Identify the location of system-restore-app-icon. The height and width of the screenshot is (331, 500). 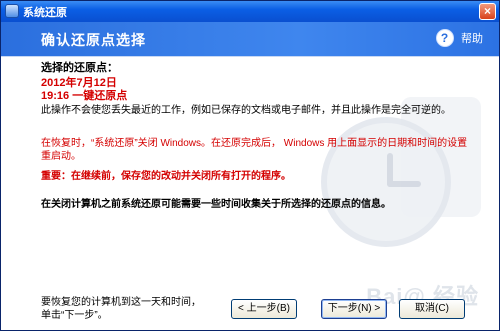
(12, 11).